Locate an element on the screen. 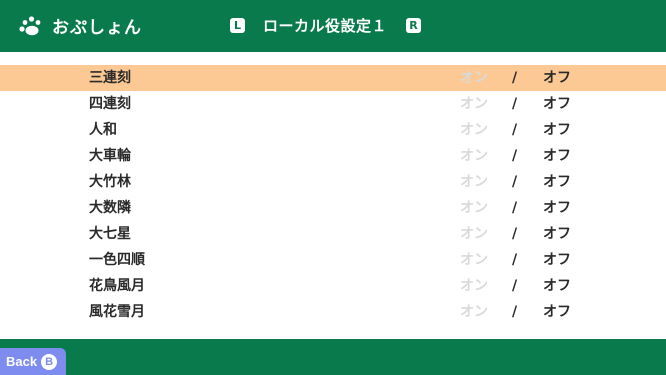  rule-label: 人和 is located at coordinates (103, 130).